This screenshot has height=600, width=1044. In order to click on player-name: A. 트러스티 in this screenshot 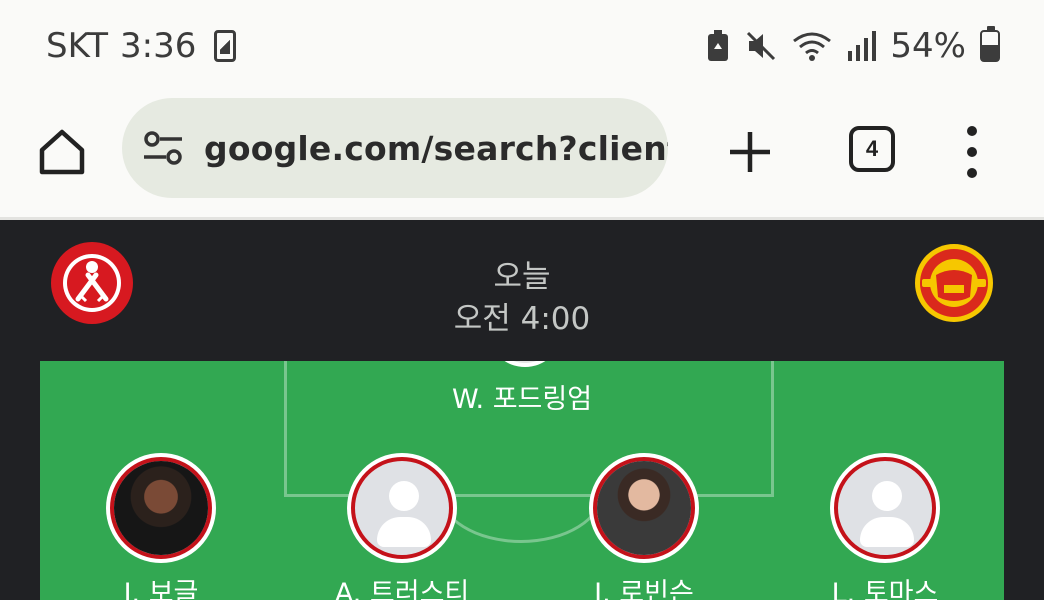, I will do `click(402, 585)`.